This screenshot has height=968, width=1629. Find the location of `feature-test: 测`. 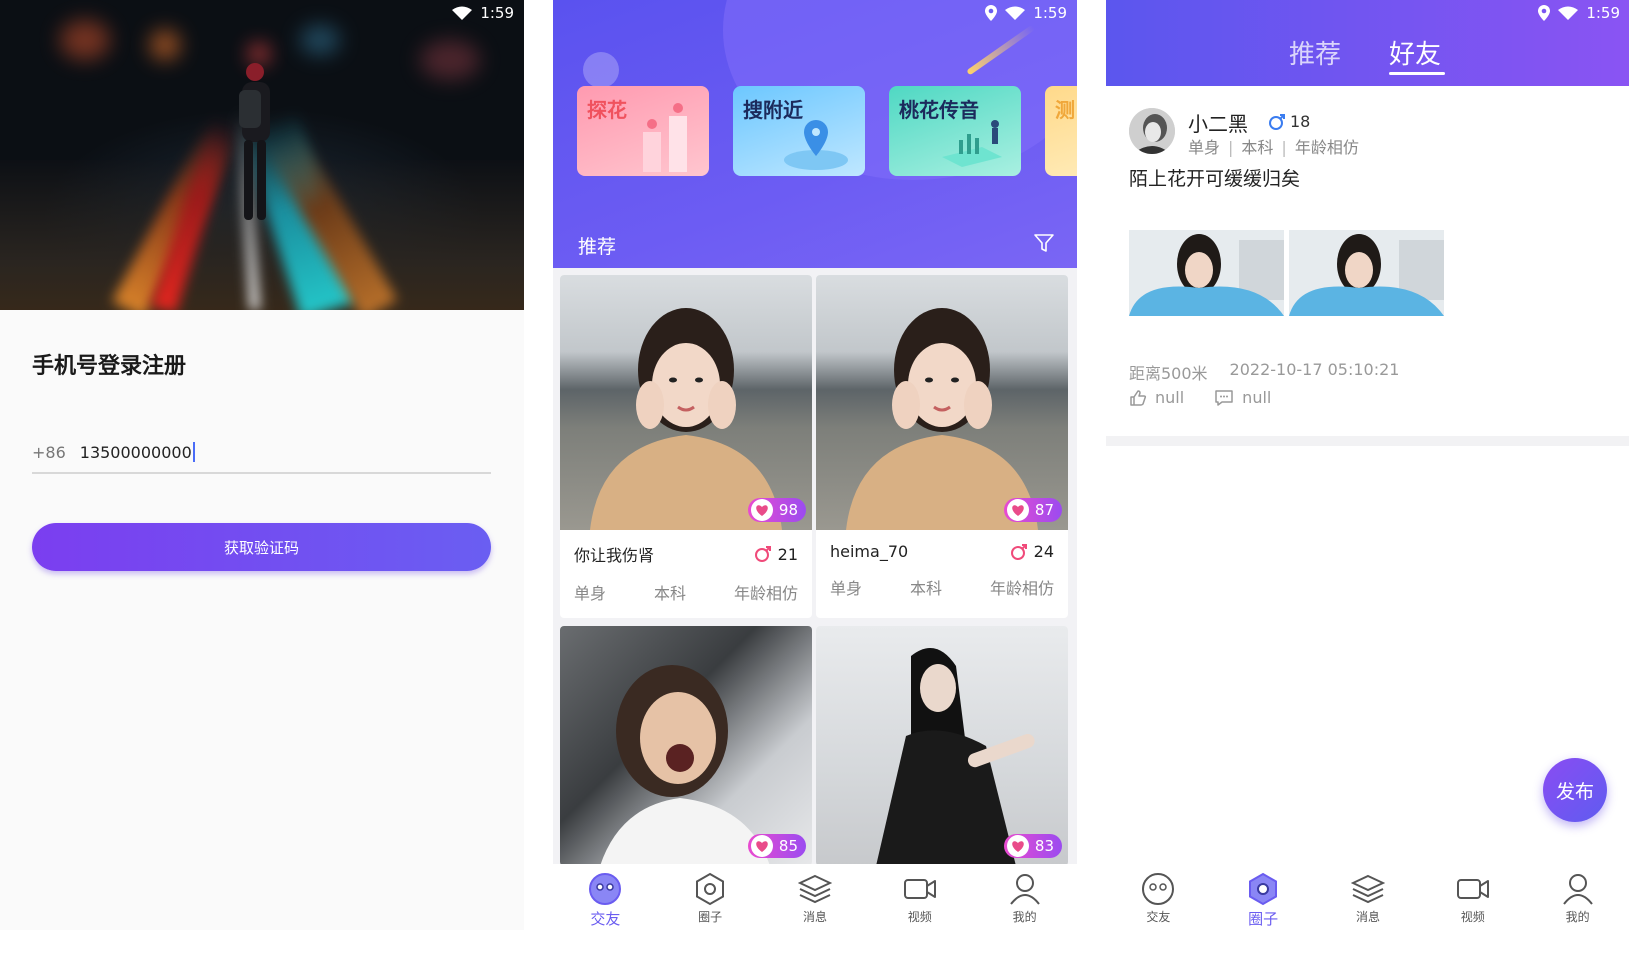

feature-test: 测 is located at coordinates (1061, 131).